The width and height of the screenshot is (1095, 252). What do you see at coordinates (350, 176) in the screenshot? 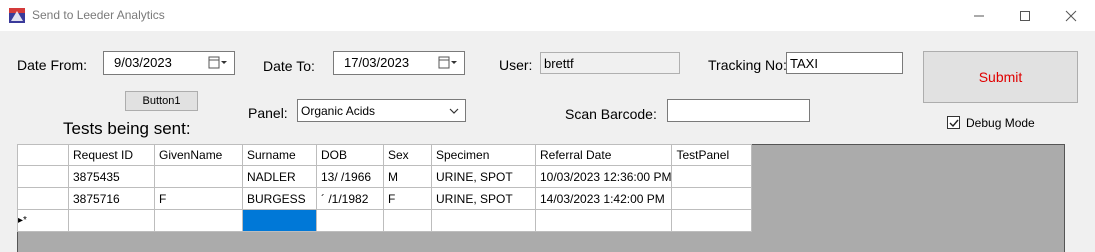
I see `cell-dob: 13/ /1966` at bounding box center [350, 176].